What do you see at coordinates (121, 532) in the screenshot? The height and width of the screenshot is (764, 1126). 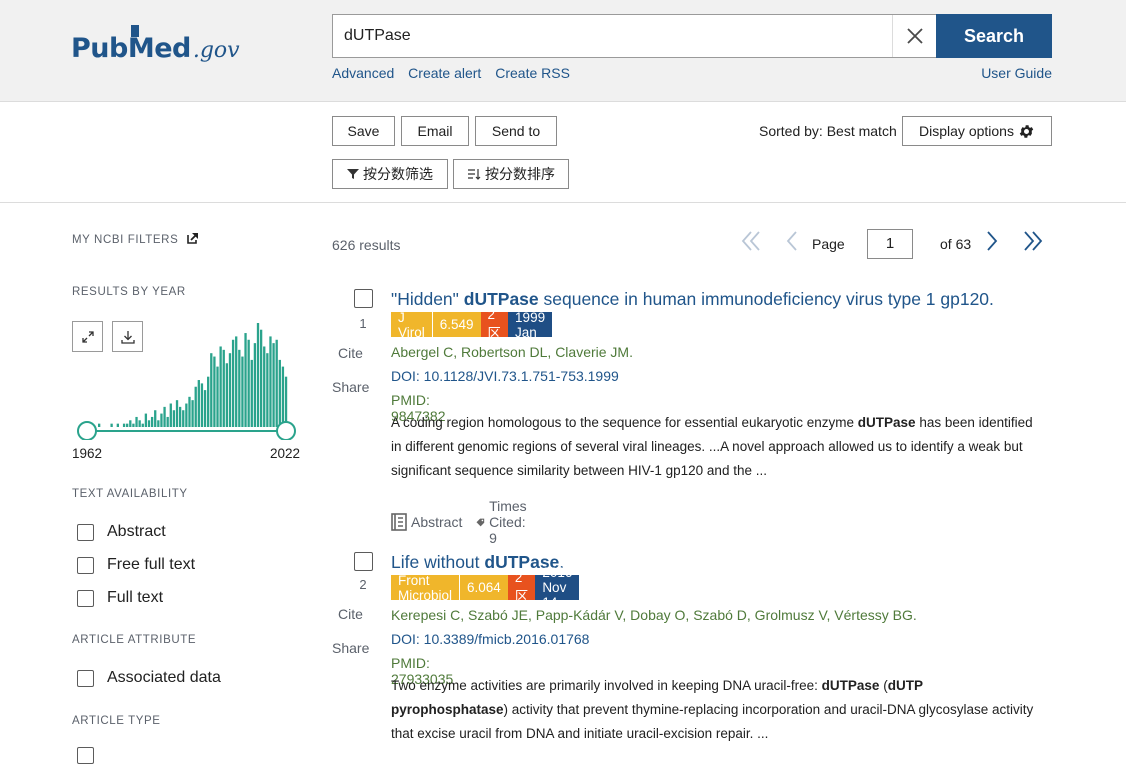 I see `filter-abstract: Abstract` at bounding box center [121, 532].